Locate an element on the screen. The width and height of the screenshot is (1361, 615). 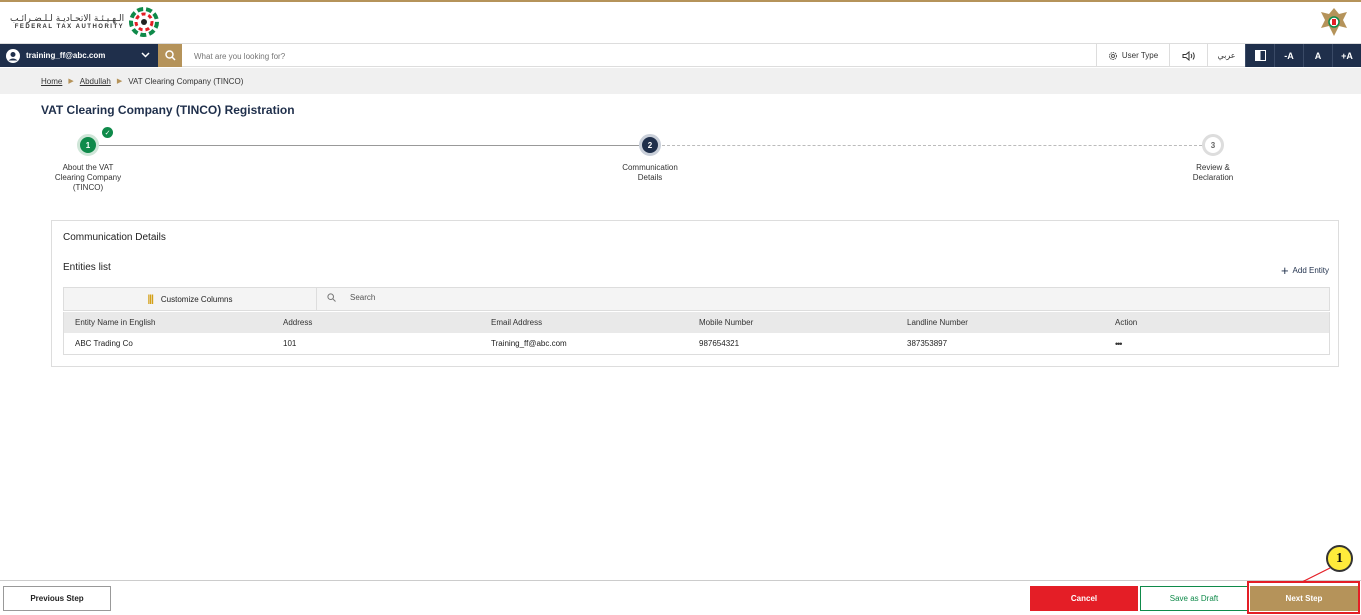
table-search: Search is located at coordinates (351, 297).